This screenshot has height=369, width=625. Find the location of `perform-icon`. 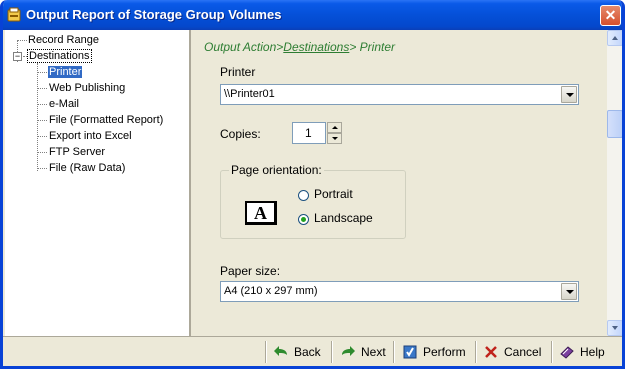

perform-icon is located at coordinates (410, 352).